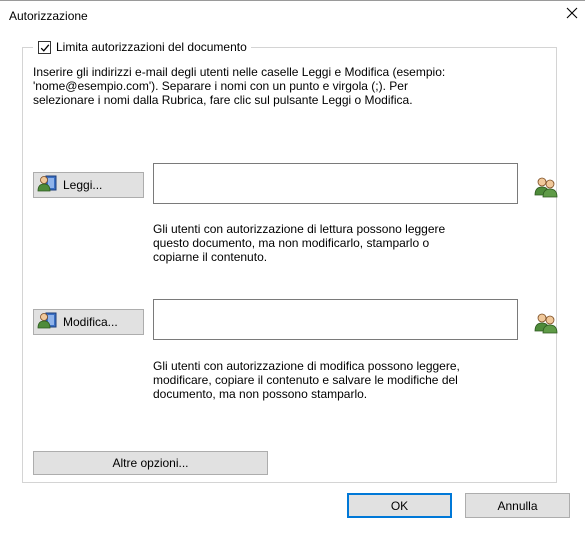  I want to click on modify-users-input, so click(335, 319).